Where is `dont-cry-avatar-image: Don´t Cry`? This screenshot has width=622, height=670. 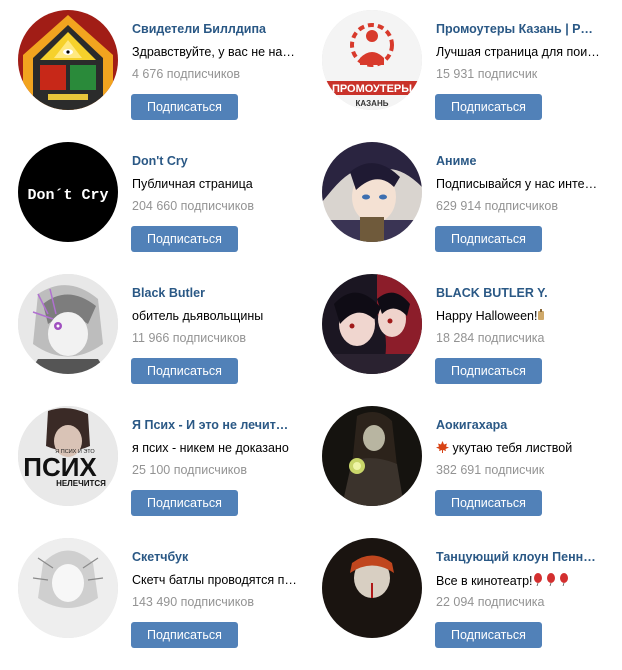
dont-cry-avatar-image: Don´t Cry is located at coordinates (68, 192).